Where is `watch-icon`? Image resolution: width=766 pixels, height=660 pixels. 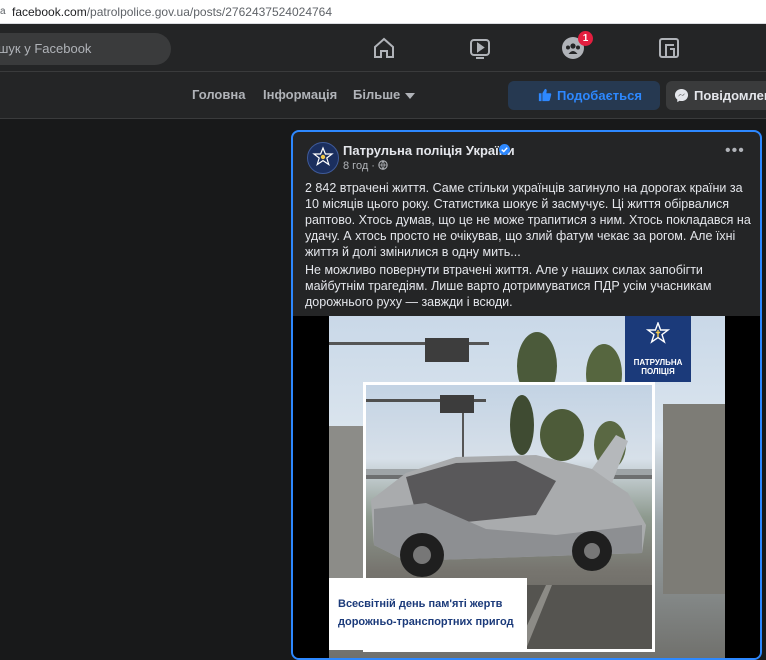 watch-icon is located at coordinates (480, 48).